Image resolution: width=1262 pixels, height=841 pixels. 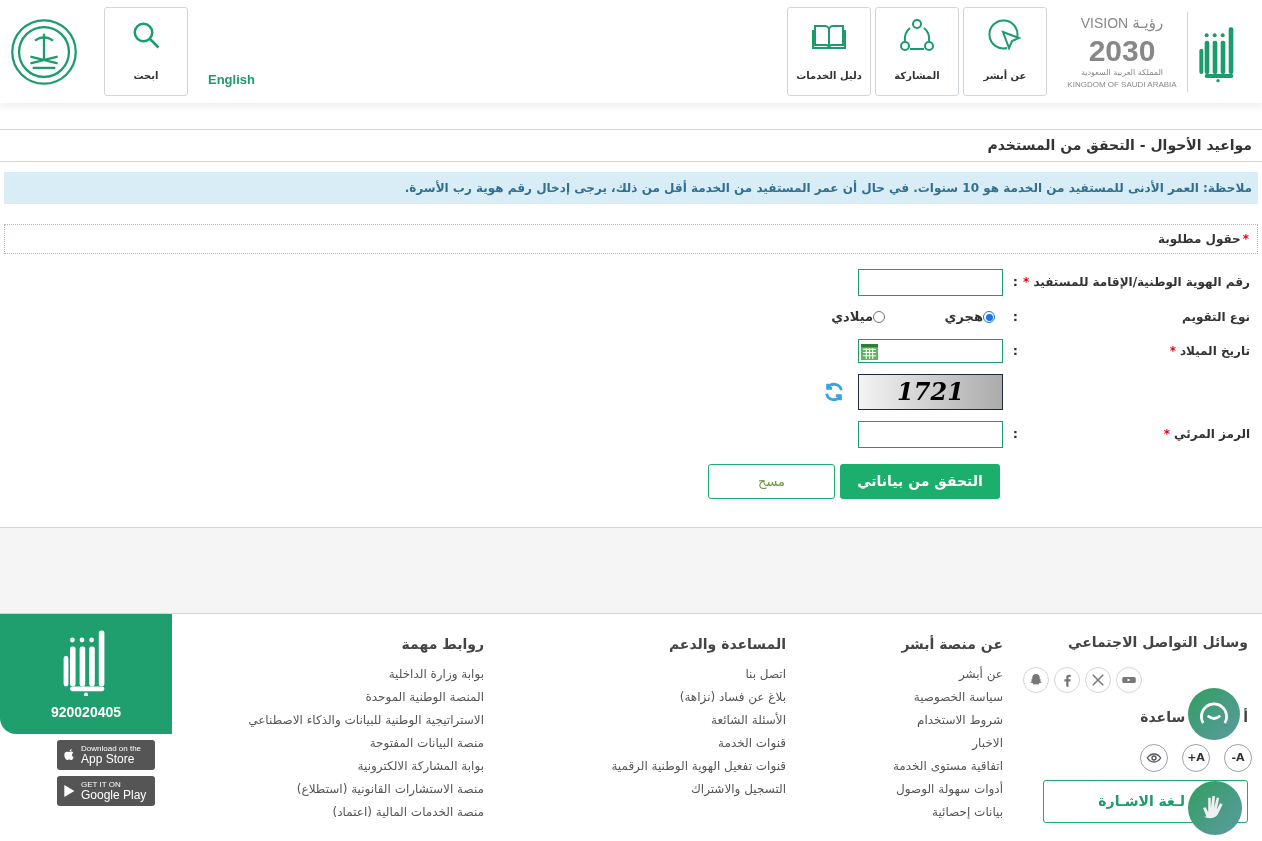 What do you see at coordinates (913, 766) in the screenshot?
I see `footer-link: اتفاقية مستوى الخدمة` at bounding box center [913, 766].